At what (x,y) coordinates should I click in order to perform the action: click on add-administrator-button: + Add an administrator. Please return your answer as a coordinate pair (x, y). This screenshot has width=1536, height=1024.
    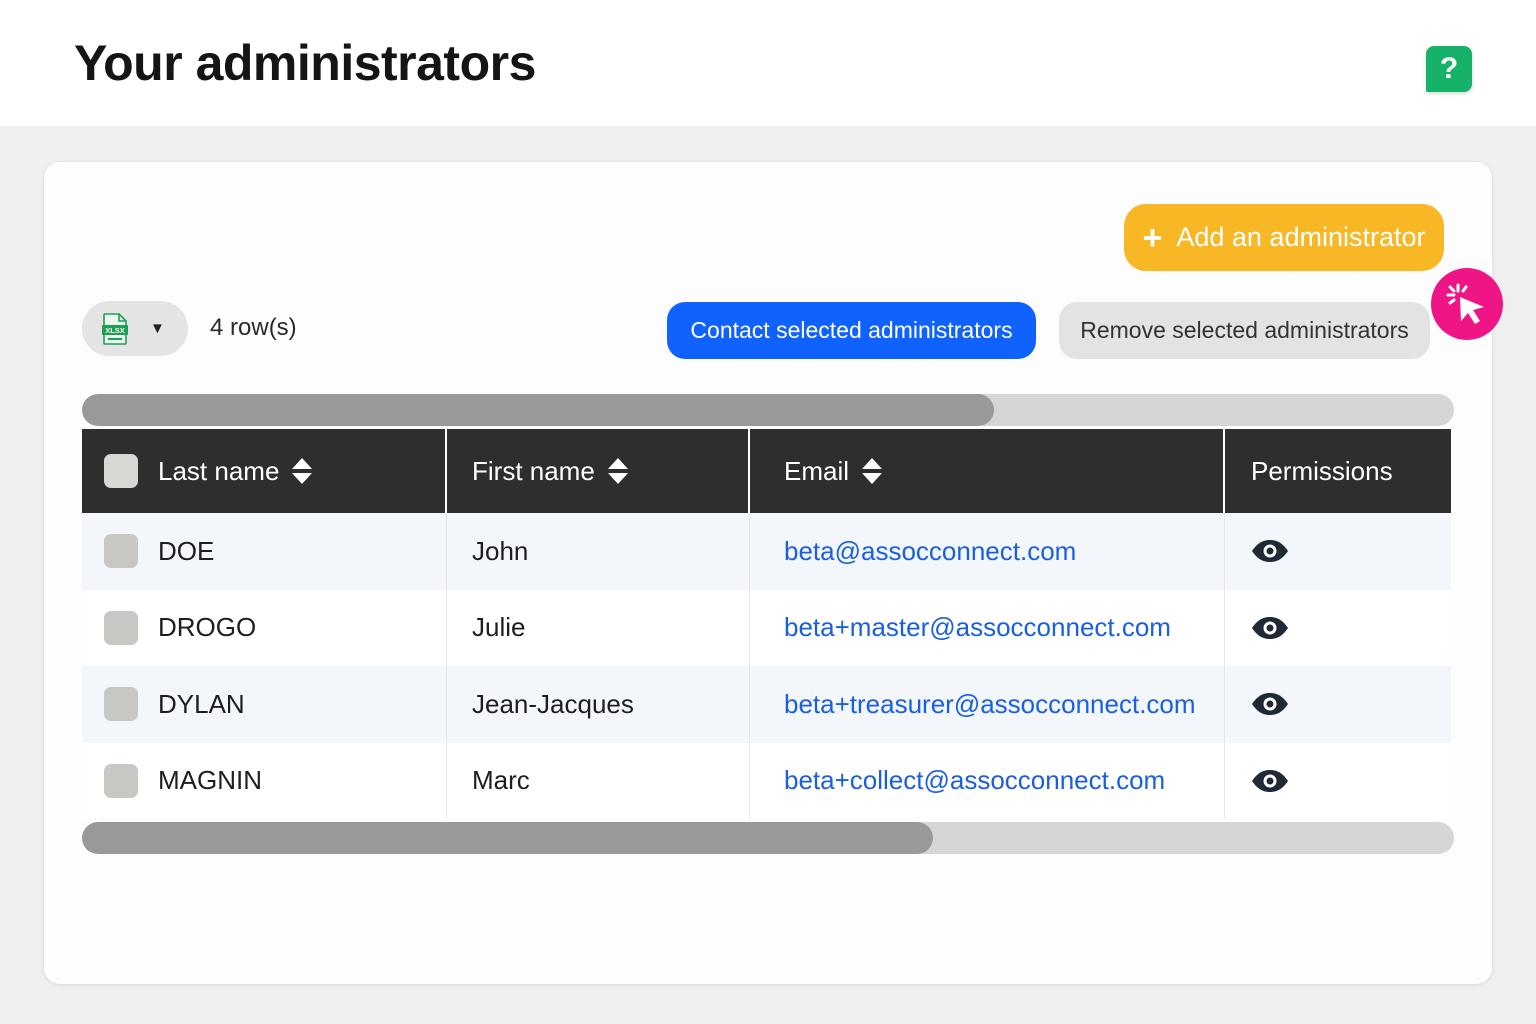
    Looking at the image, I should click on (1284, 237).